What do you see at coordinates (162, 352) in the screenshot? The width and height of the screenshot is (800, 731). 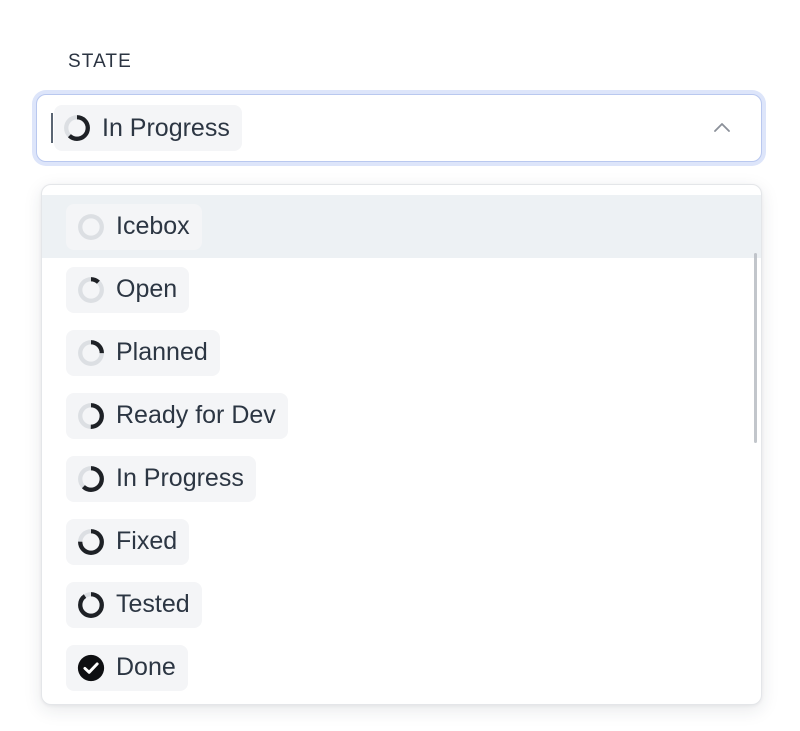 I see `option-label: Planned` at bounding box center [162, 352].